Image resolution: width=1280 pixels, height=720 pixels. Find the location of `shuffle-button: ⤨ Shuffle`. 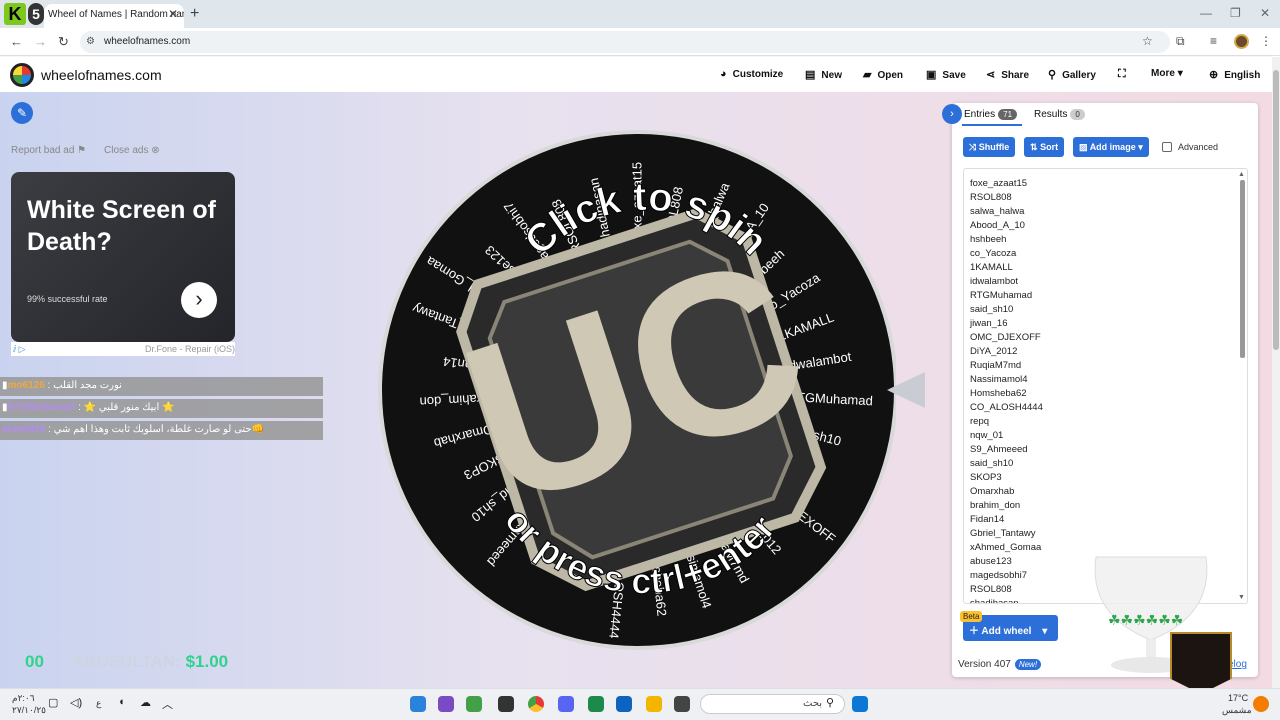

shuffle-button: ⤨ Shuffle is located at coordinates (989, 147).